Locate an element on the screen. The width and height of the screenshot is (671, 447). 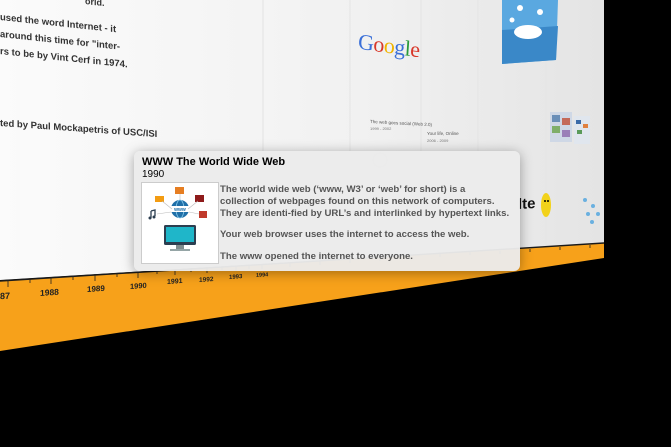
timeline-year: 1990 is located at coordinates (138, 286).